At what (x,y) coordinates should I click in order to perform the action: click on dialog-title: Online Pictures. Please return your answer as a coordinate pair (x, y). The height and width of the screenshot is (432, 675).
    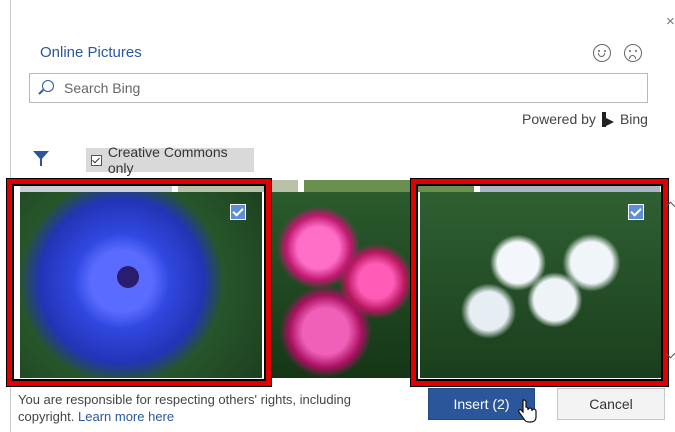
    Looking at the image, I should click on (91, 52).